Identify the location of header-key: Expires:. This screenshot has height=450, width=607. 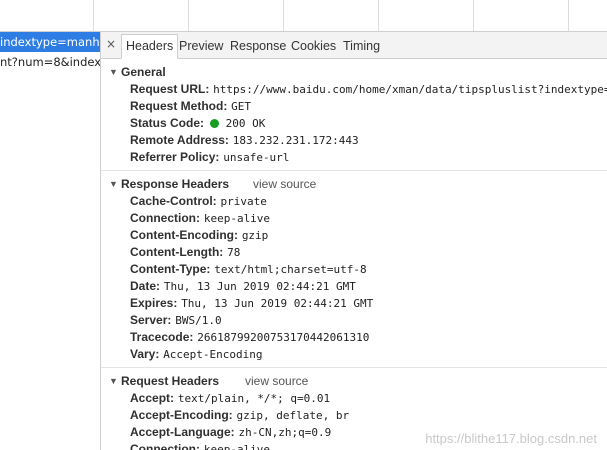
(154, 303).